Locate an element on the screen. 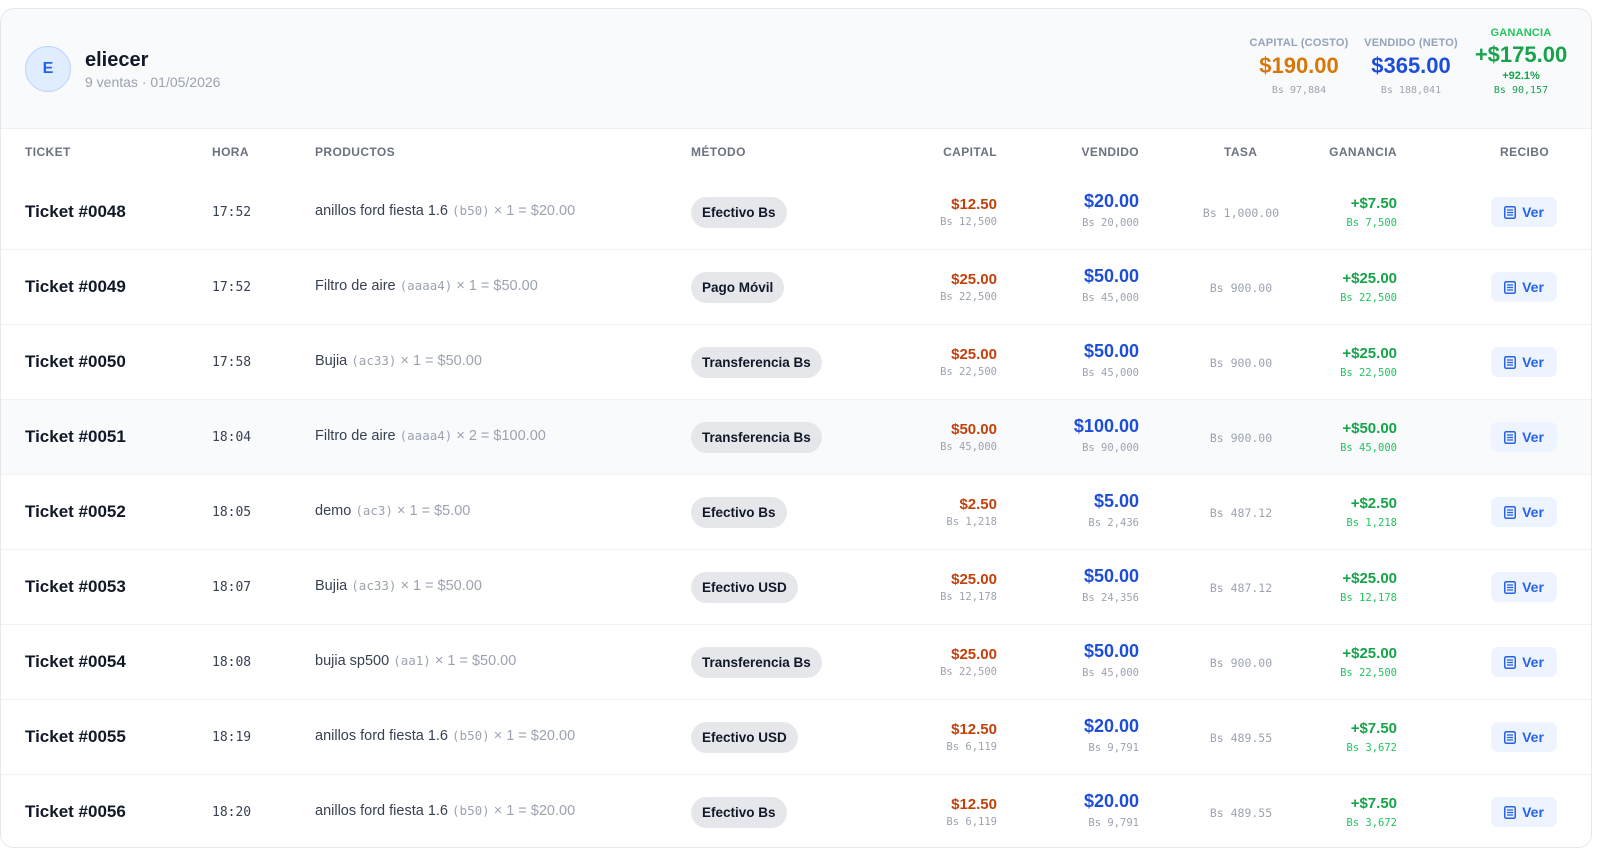  ganancia-bs: Bs 22,500 is located at coordinates (1368, 373).